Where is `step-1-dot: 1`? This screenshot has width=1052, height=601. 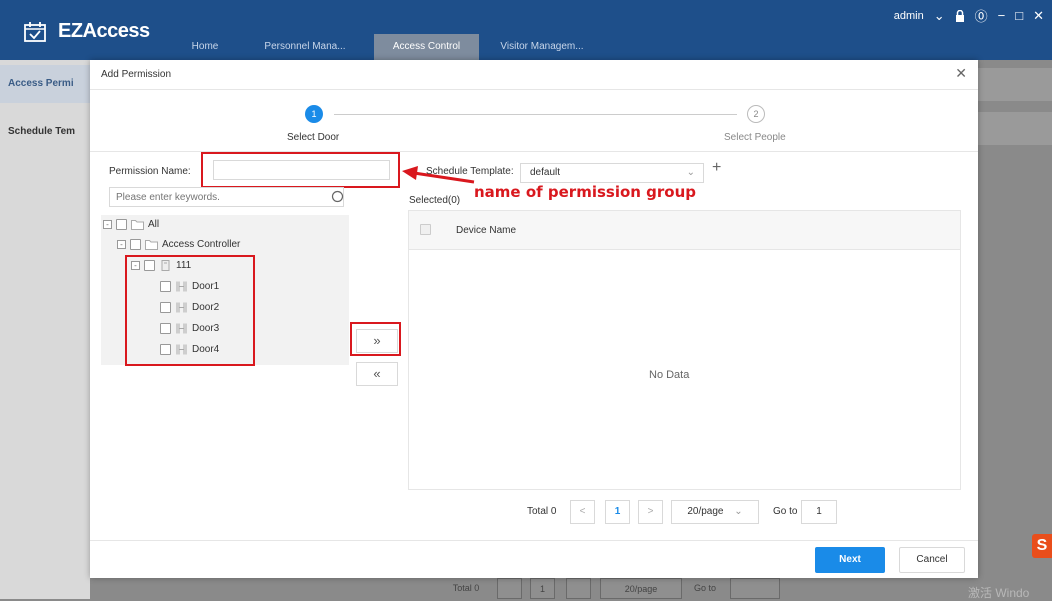 step-1-dot: 1 is located at coordinates (314, 114).